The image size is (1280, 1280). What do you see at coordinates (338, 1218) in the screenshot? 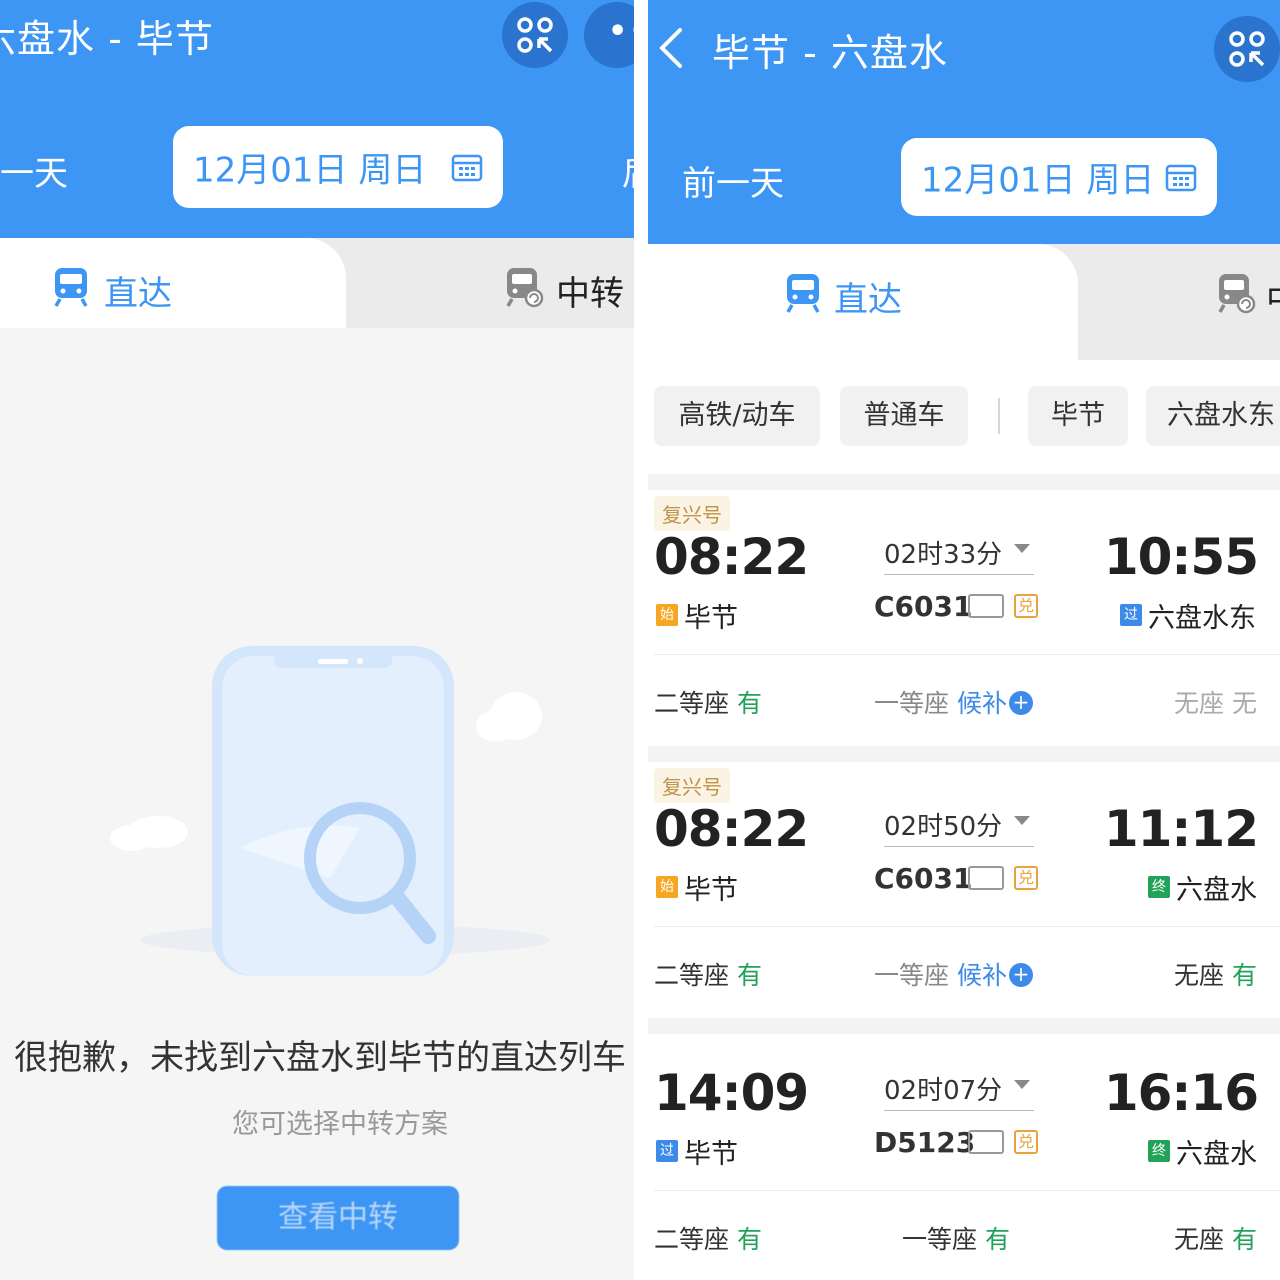
I see `view-transfer-button: 查看中转` at bounding box center [338, 1218].